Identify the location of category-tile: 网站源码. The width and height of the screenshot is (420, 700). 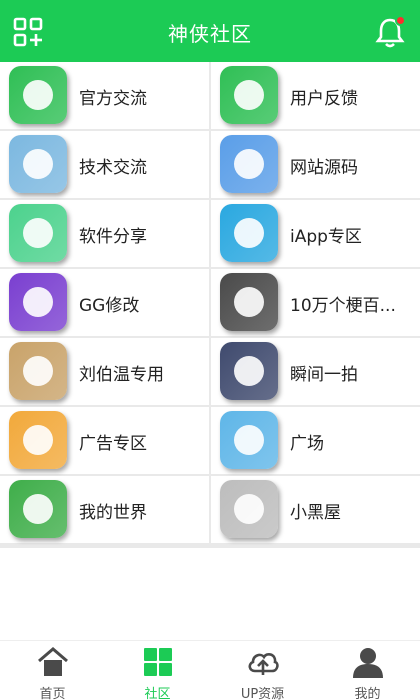
(315, 164).